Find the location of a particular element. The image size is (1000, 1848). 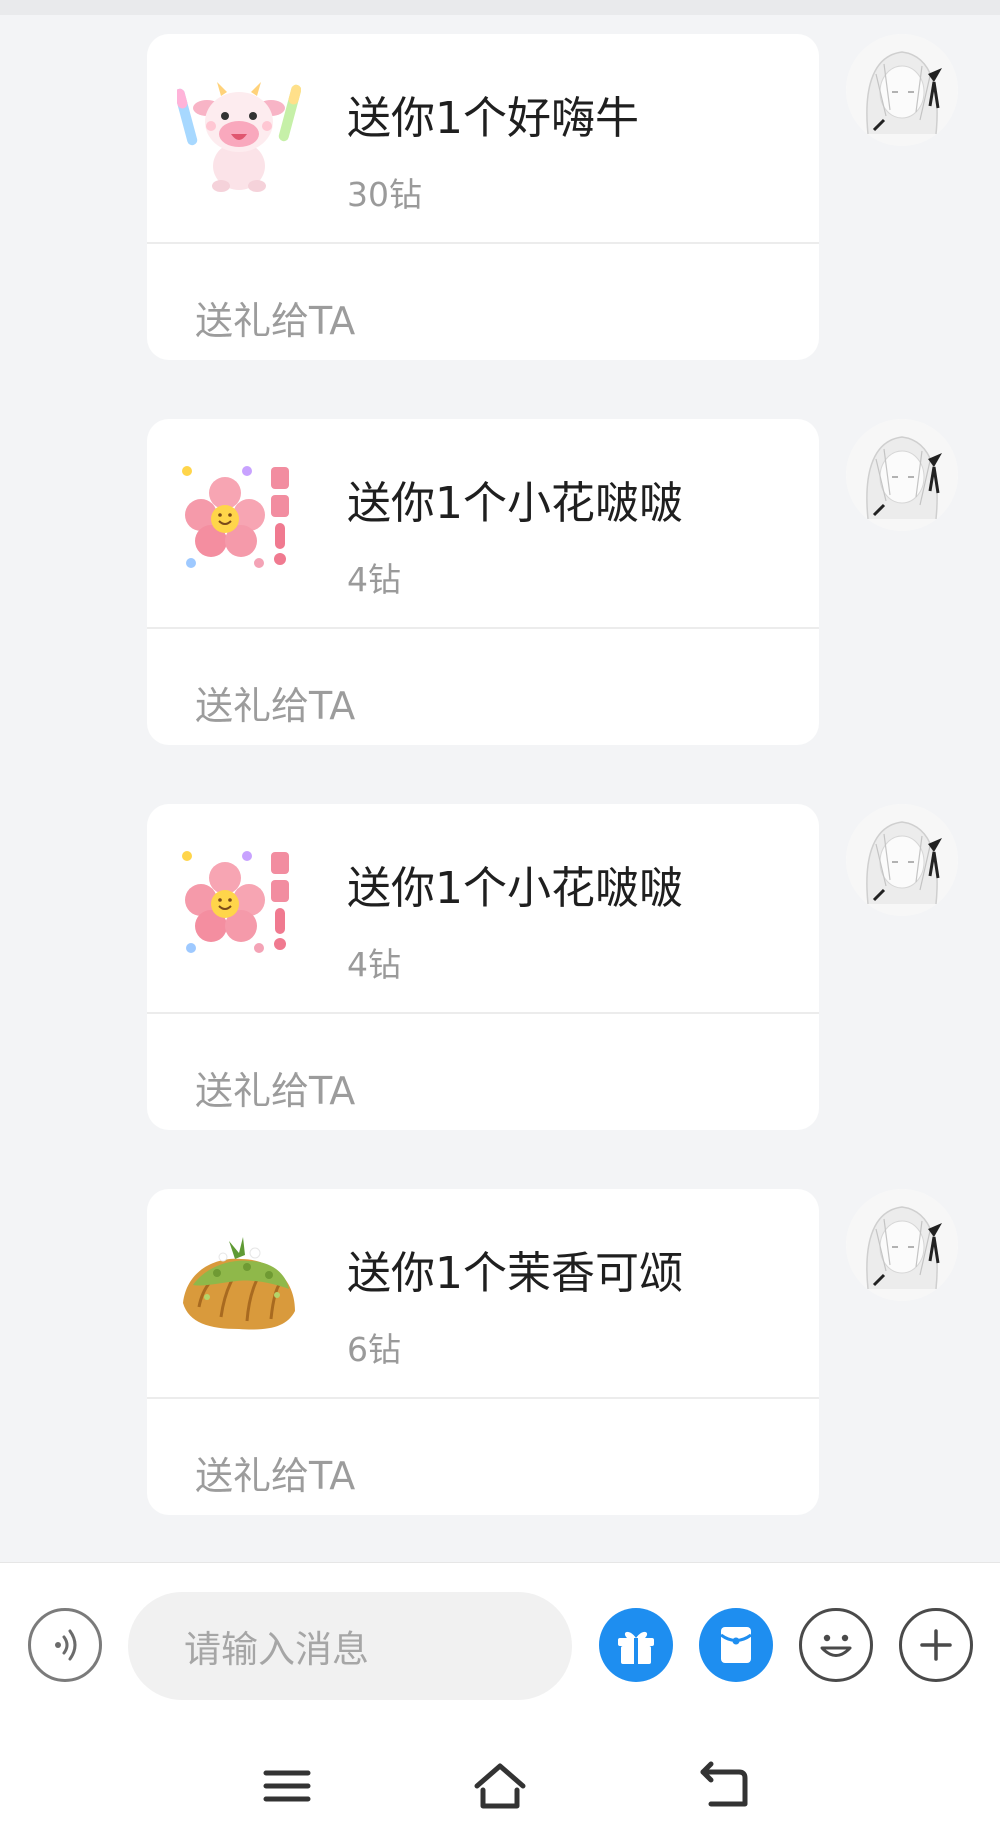

red-packet-icon is located at coordinates (736, 1645).